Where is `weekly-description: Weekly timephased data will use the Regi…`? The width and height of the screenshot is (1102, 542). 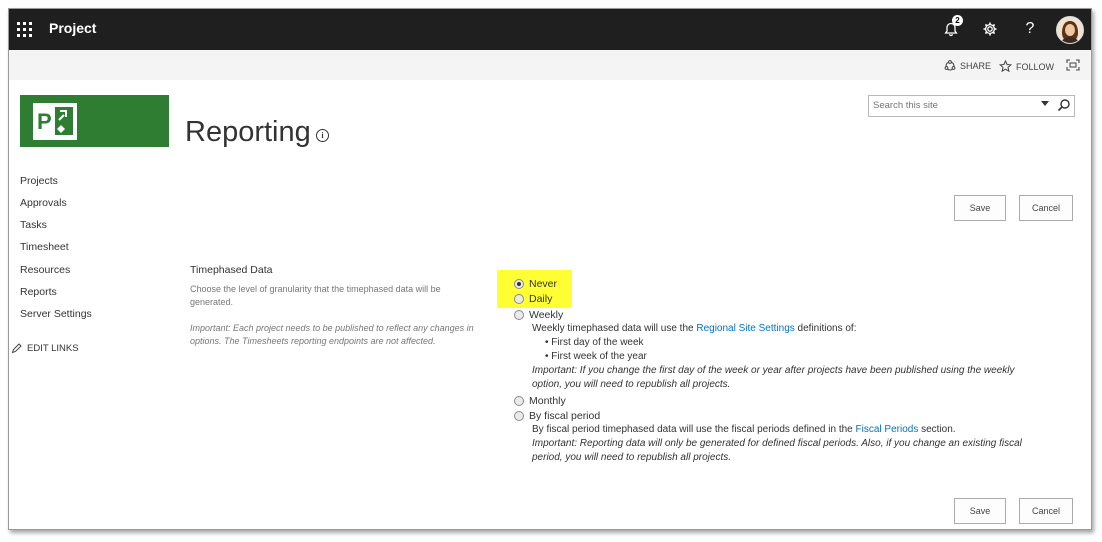
weekly-description: Weekly timephased data will use the Regi… is located at coordinates (694, 328).